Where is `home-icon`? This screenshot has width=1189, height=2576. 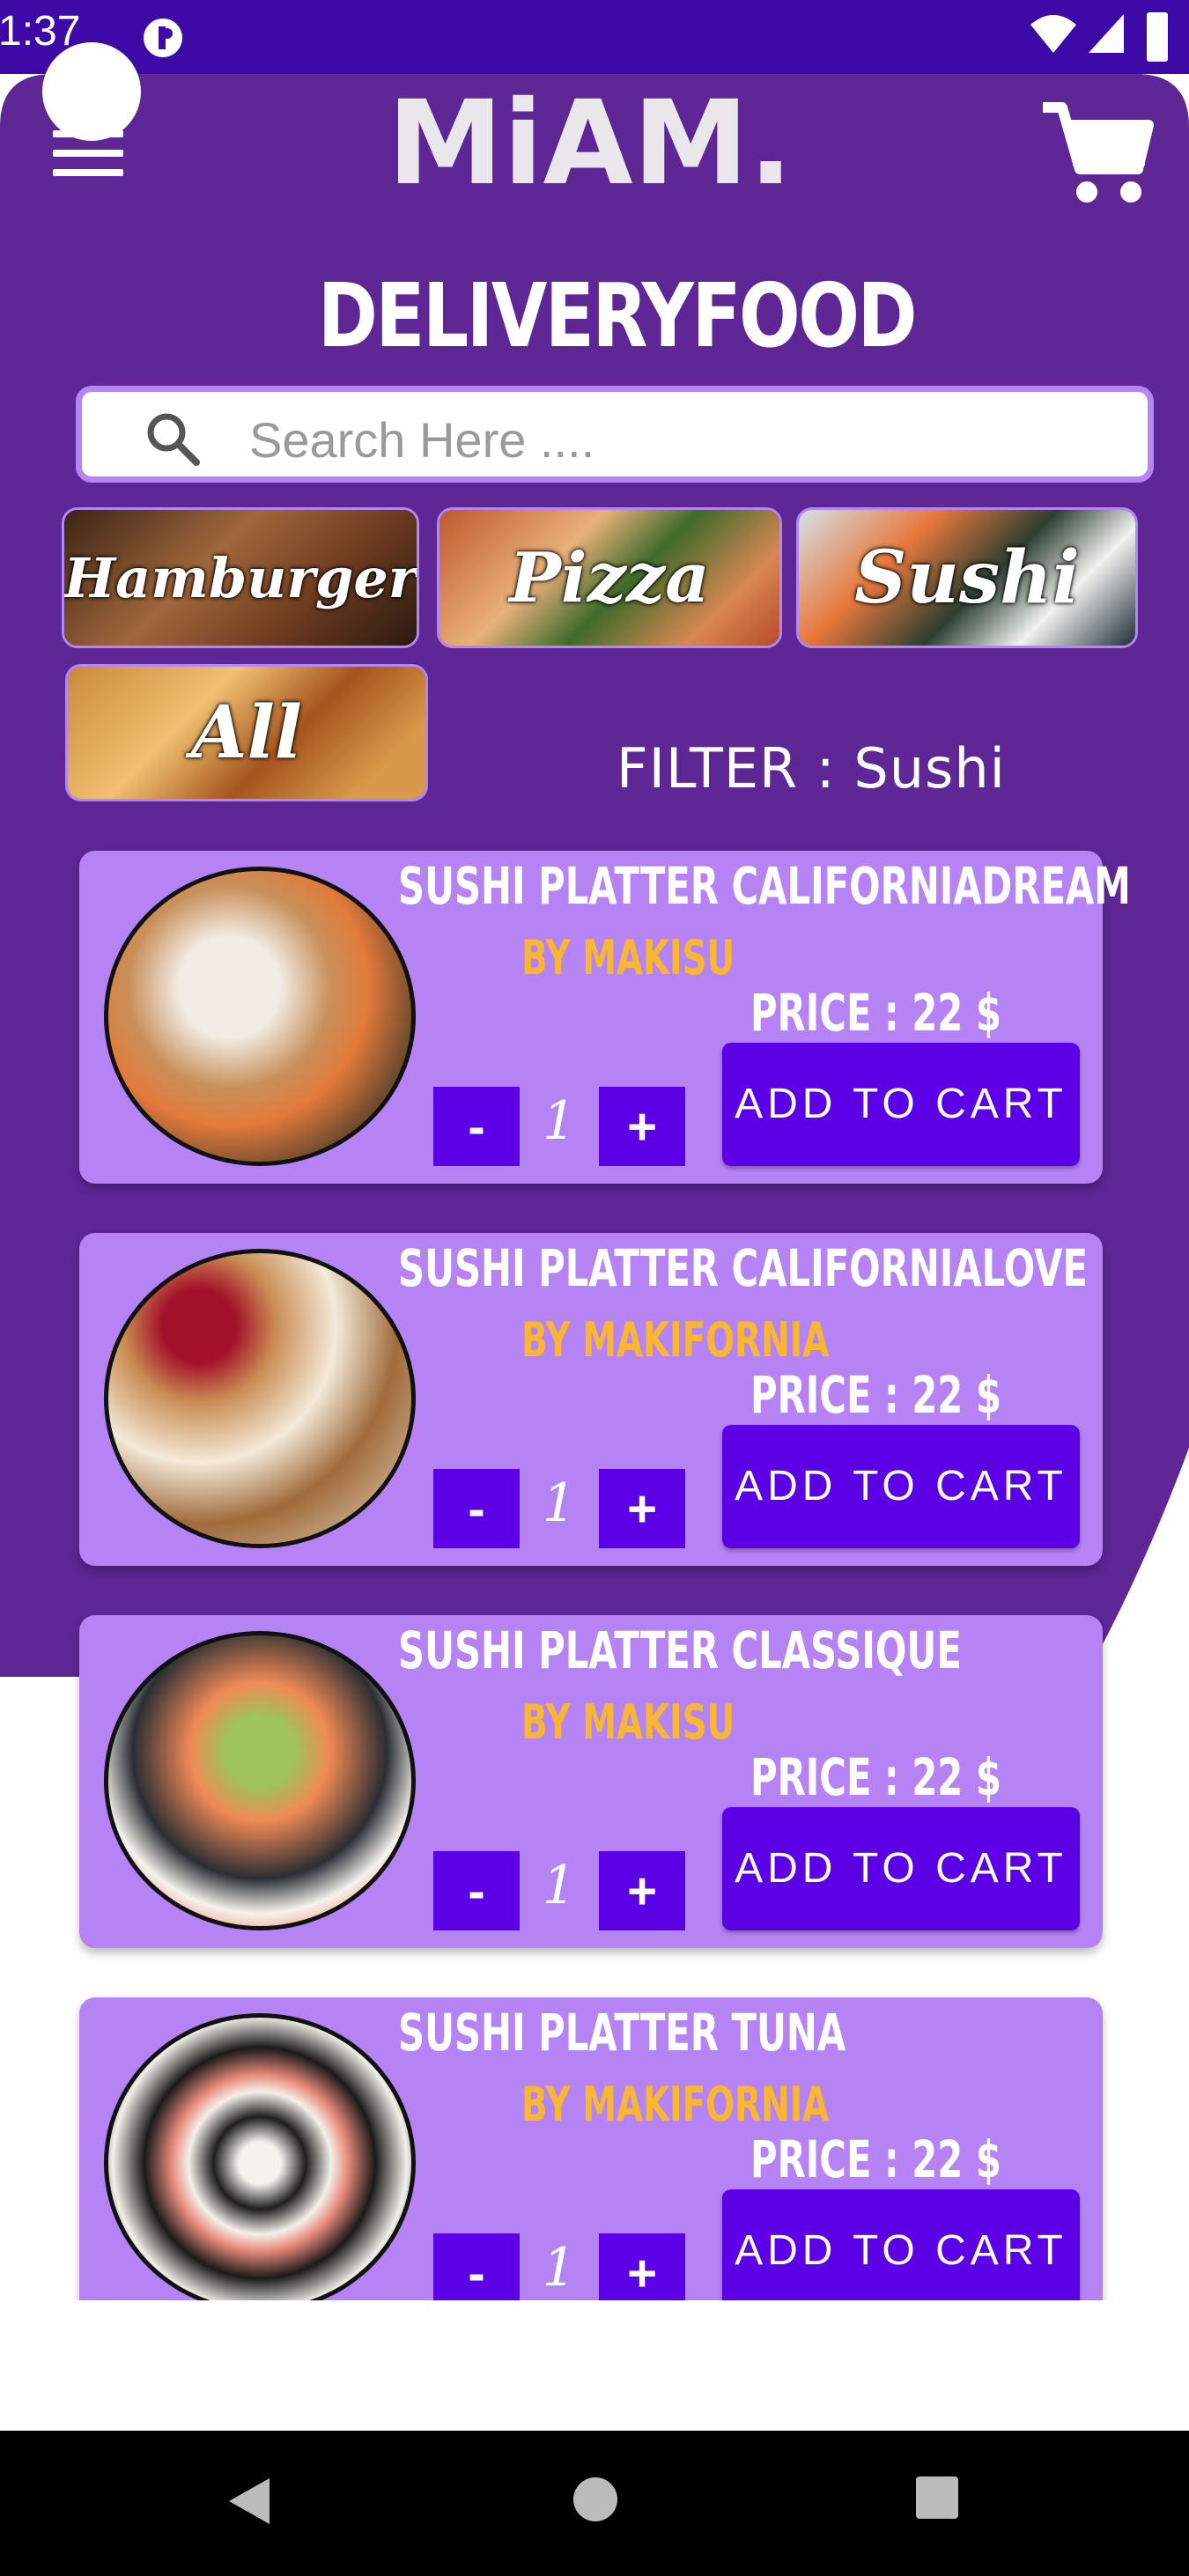 home-icon is located at coordinates (595, 2499).